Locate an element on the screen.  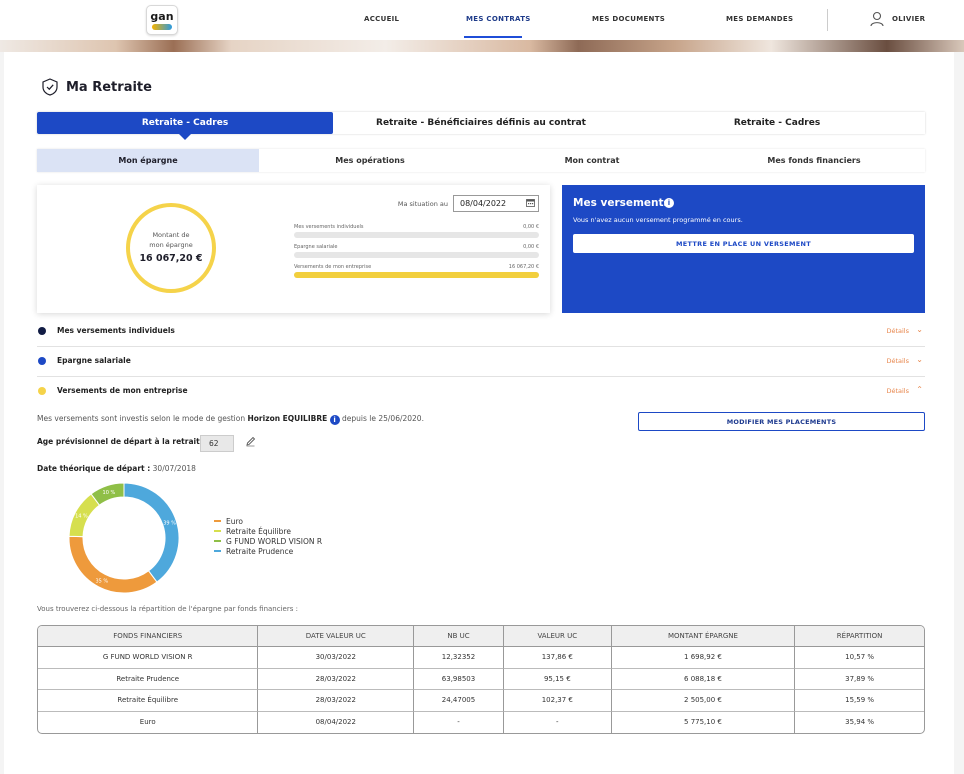
legend-label: Euro is located at coordinates (234, 521).